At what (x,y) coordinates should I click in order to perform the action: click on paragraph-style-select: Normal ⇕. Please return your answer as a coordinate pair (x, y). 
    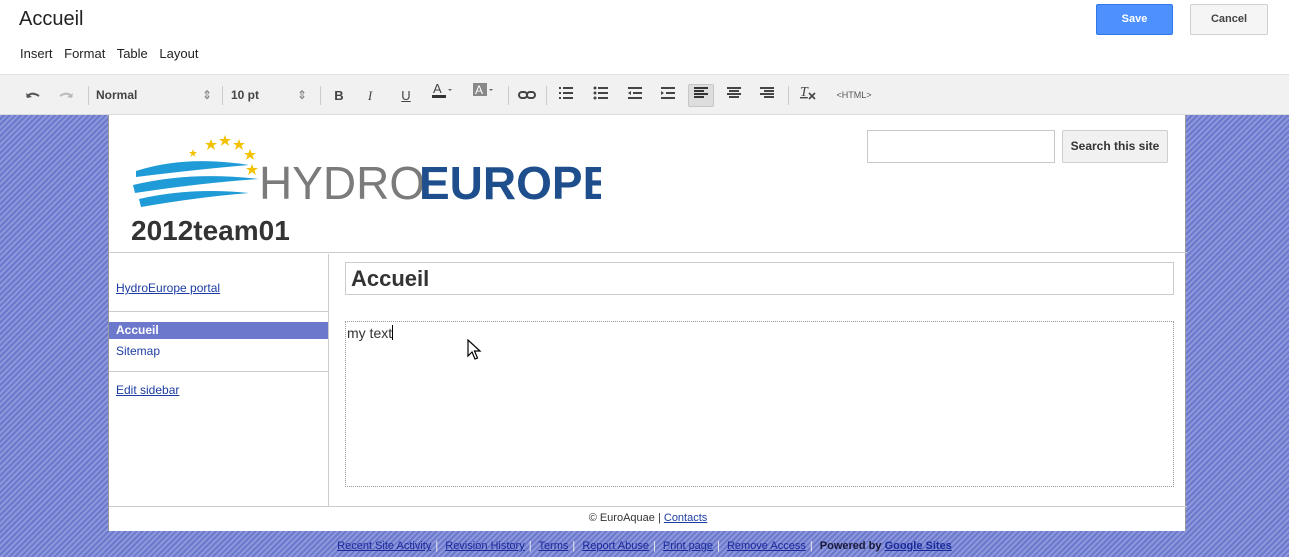
    Looking at the image, I should click on (156, 95).